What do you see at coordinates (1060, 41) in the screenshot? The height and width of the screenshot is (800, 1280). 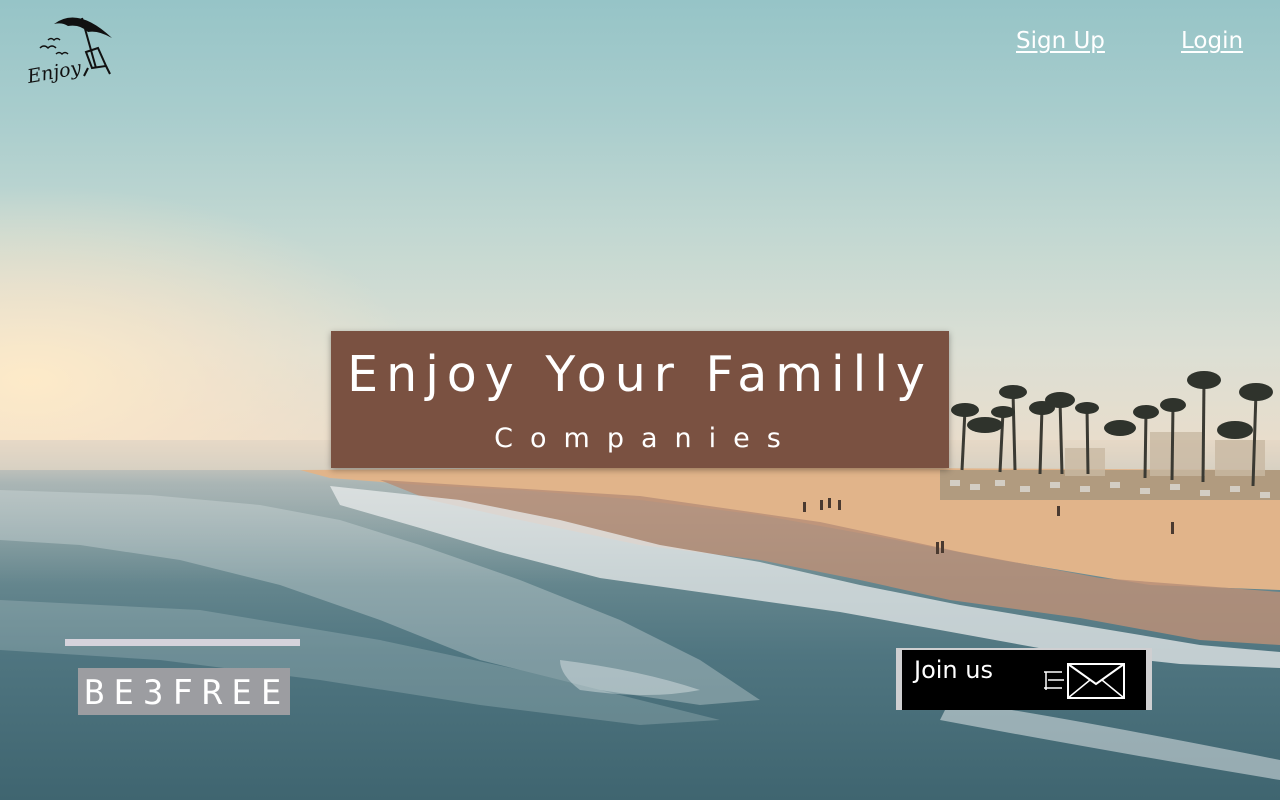 I see `sign-up-link: Sign Up` at bounding box center [1060, 41].